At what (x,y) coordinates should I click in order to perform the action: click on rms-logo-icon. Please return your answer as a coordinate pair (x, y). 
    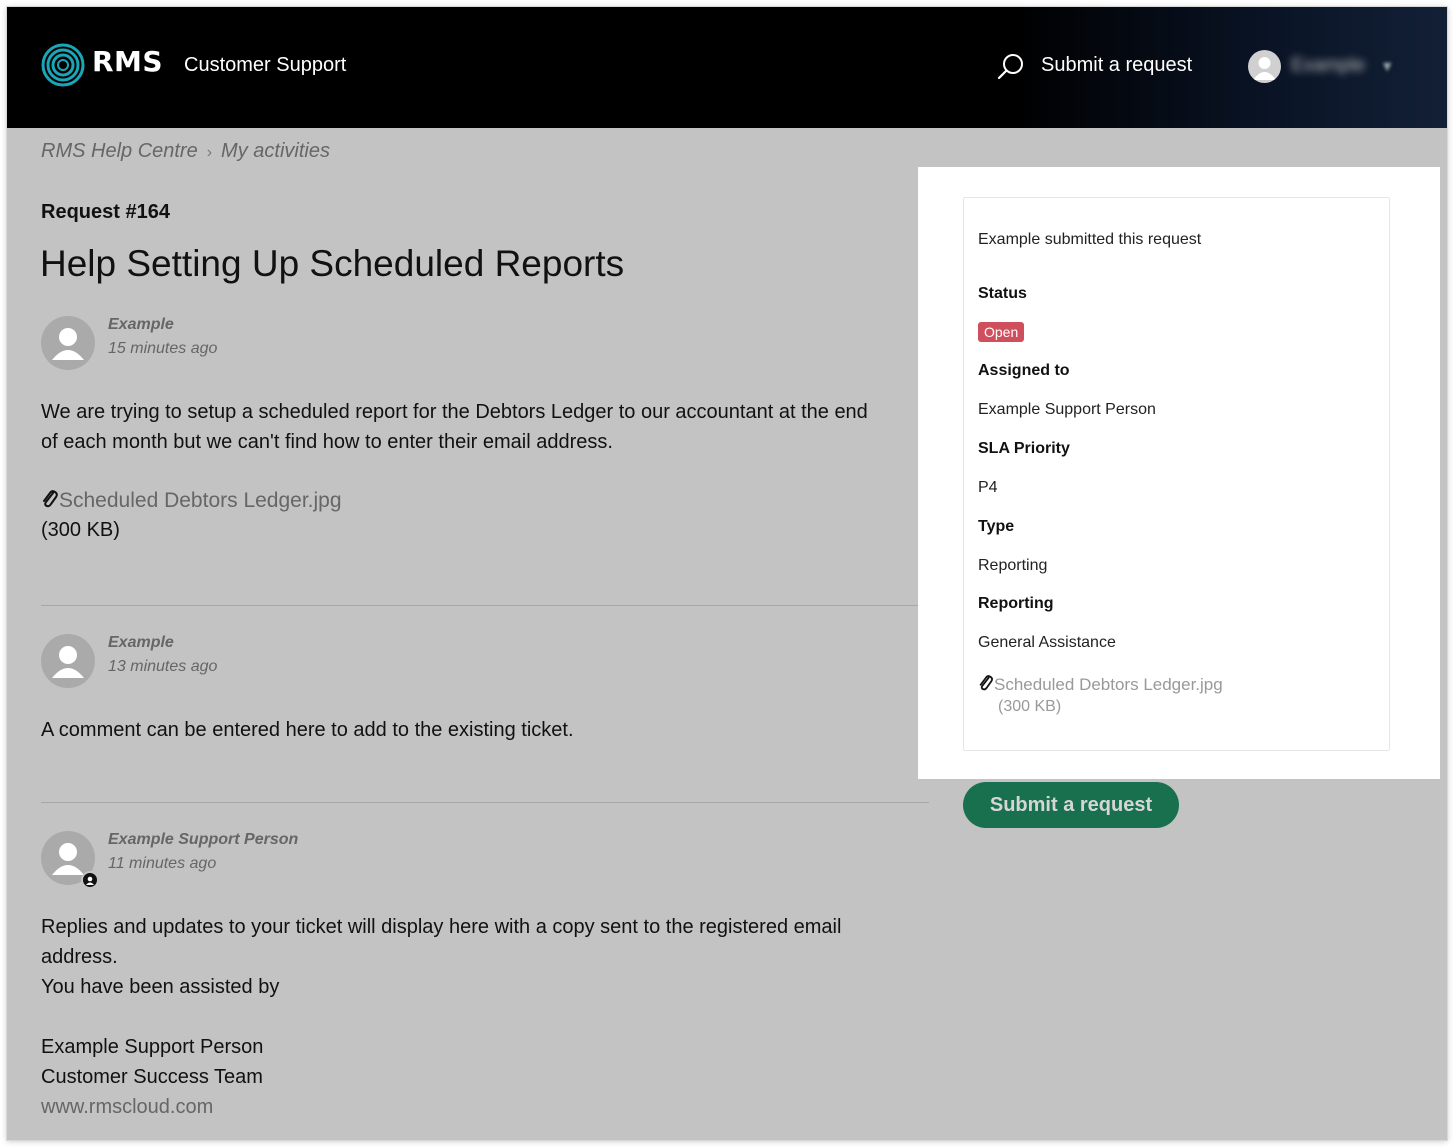
    Looking at the image, I should click on (63, 65).